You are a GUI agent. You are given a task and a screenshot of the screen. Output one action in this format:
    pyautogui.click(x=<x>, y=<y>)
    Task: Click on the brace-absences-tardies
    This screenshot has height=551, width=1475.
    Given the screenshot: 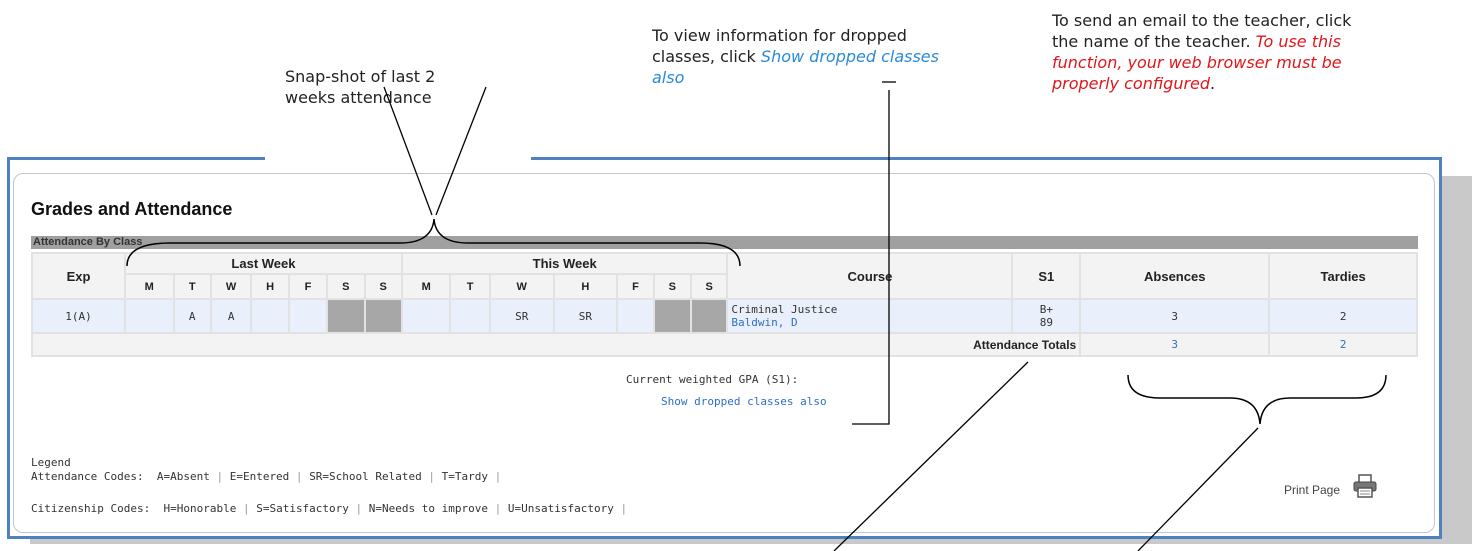 What is the action you would take?
    pyautogui.click(x=1257, y=399)
    